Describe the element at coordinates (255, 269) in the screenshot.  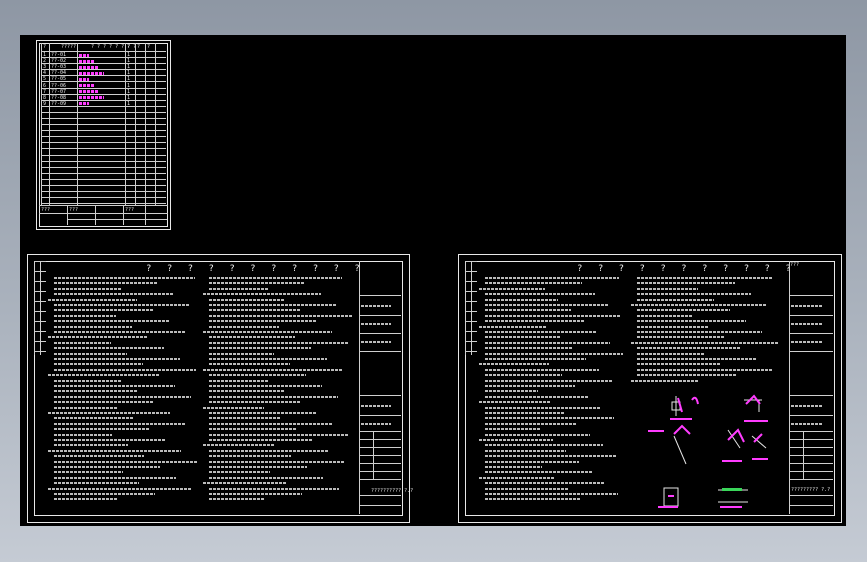
I see `sheet-left-title: ? ? ? ? ? ? ? ? ? ? ?` at that location.